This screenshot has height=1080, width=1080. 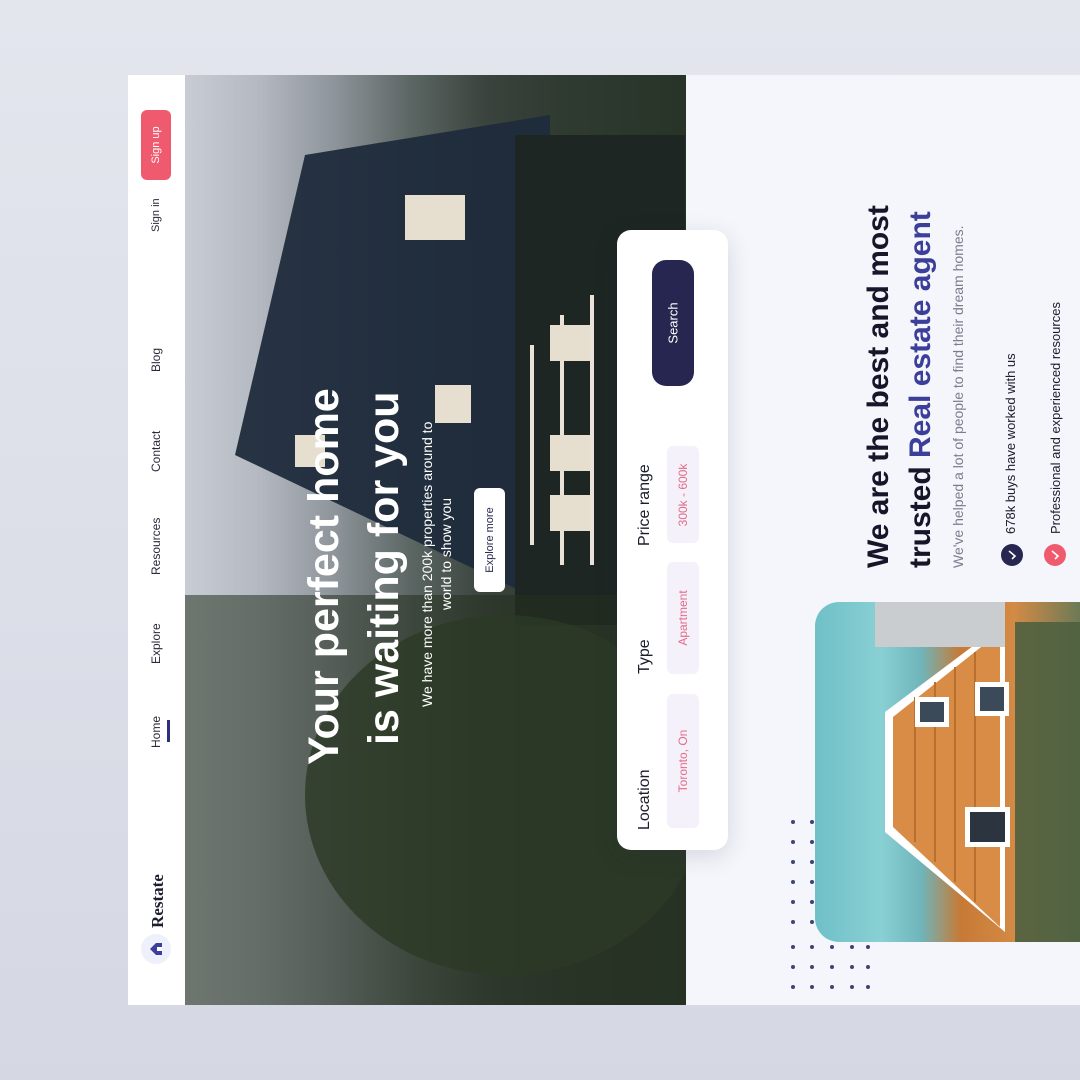 I want to click on feature2-check-icon, so click(x=1055, y=555).